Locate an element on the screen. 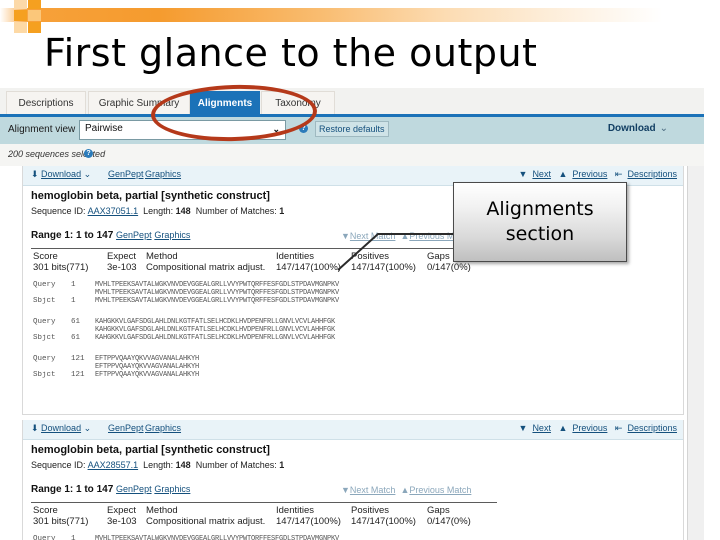  logo-gradient-bar is located at coordinates (360, 15).